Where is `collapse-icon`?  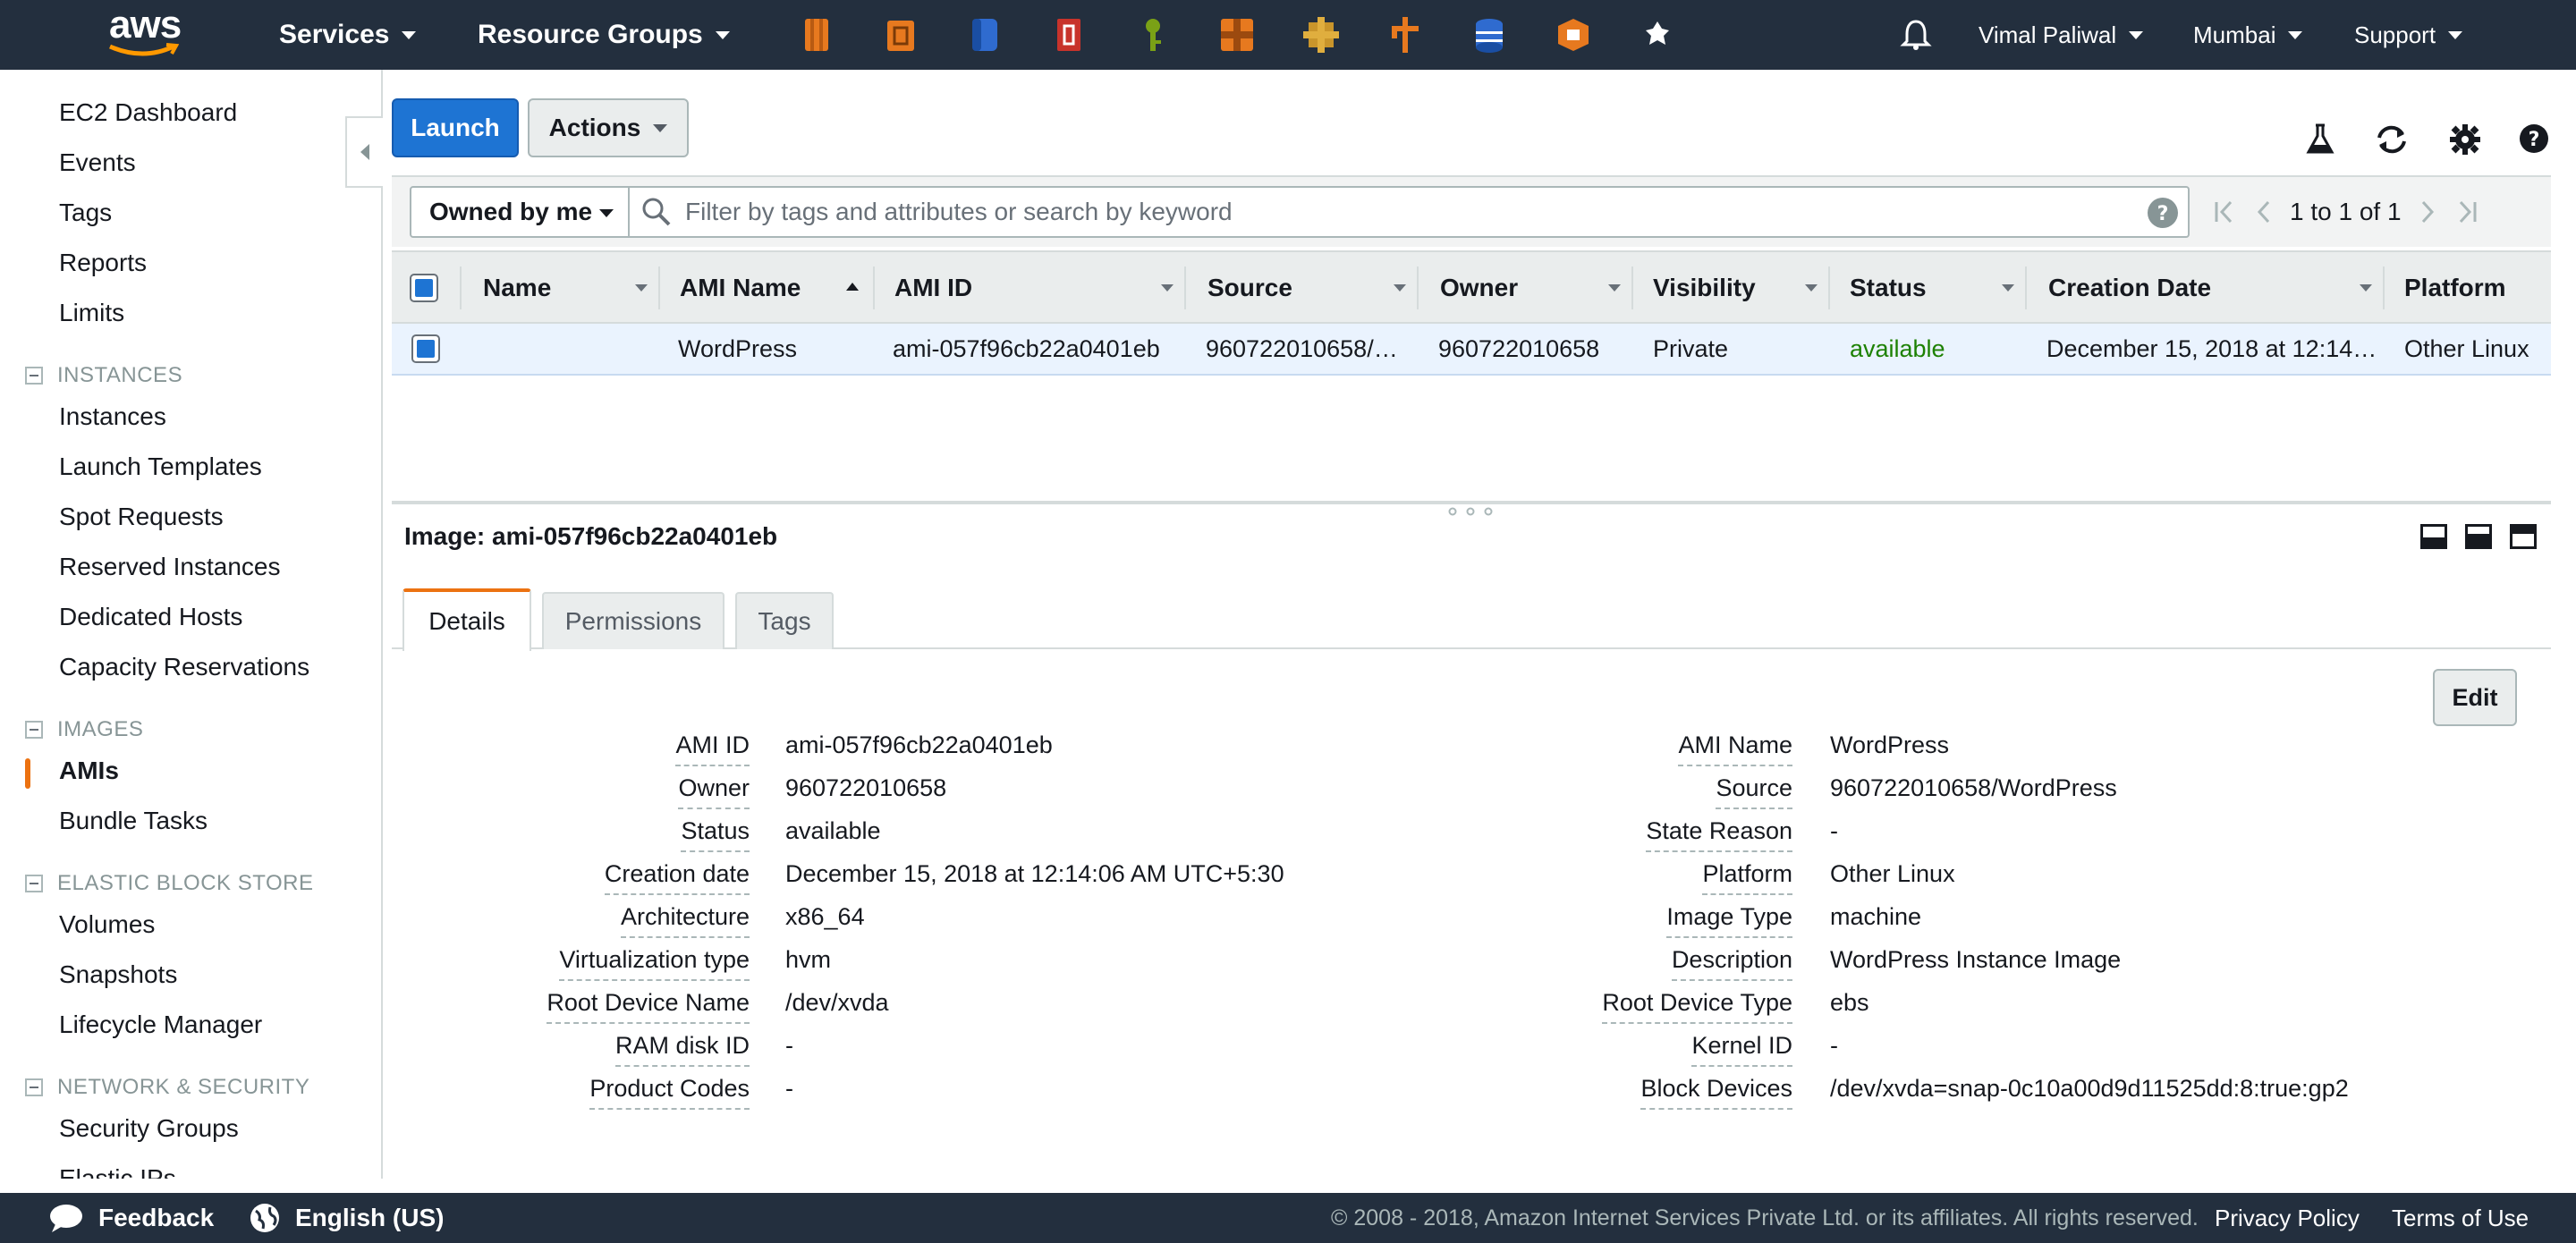 collapse-icon is located at coordinates (34, 730).